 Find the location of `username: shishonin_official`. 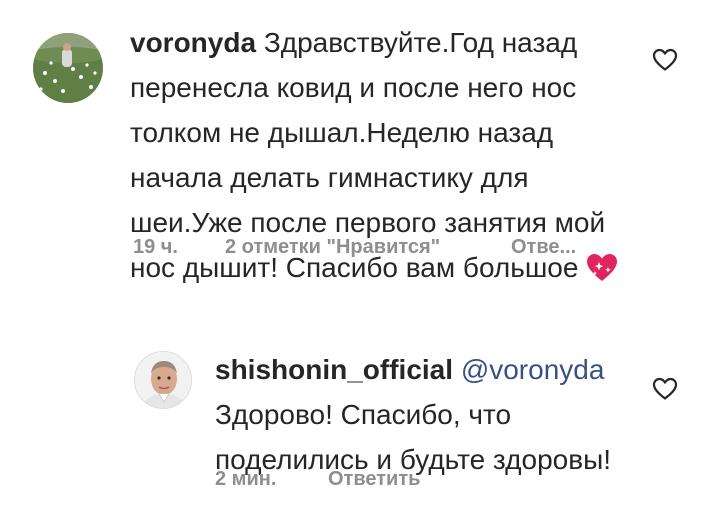

username: shishonin_official is located at coordinates (334, 369).